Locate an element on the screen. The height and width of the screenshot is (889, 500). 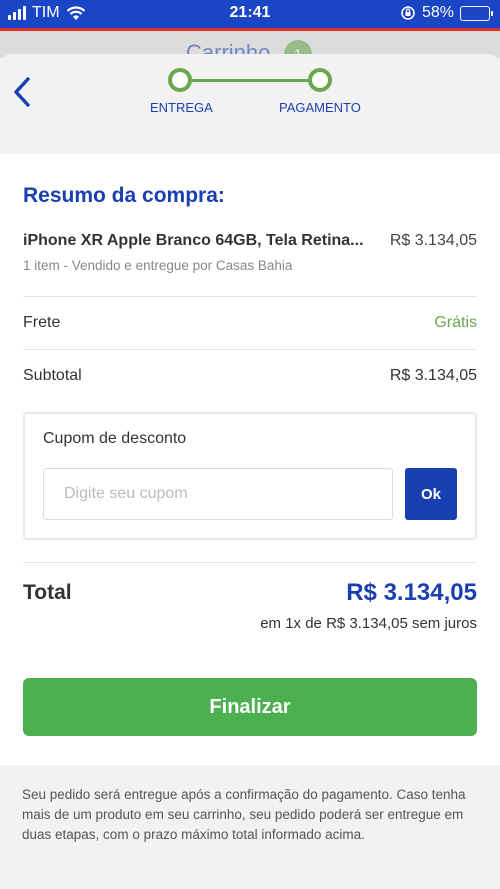
checkout-stepper: ENTREGA PAGAMENTO is located at coordinates (257, 98).